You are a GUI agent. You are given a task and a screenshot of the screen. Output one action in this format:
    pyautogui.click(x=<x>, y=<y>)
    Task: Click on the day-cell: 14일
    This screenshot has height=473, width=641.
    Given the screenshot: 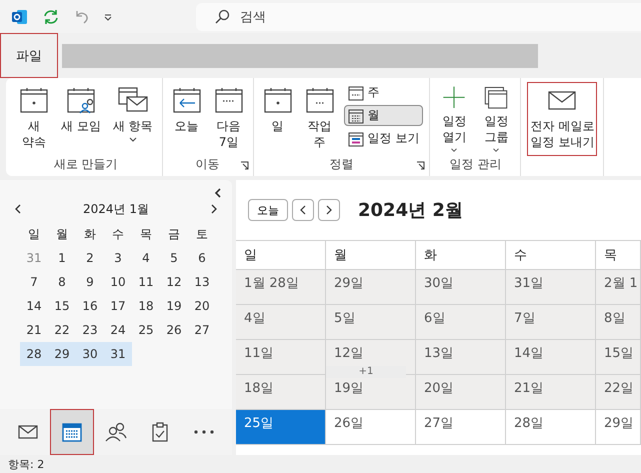 What is the action you would take?
    pyautogui.click(x=551, y=357)
    